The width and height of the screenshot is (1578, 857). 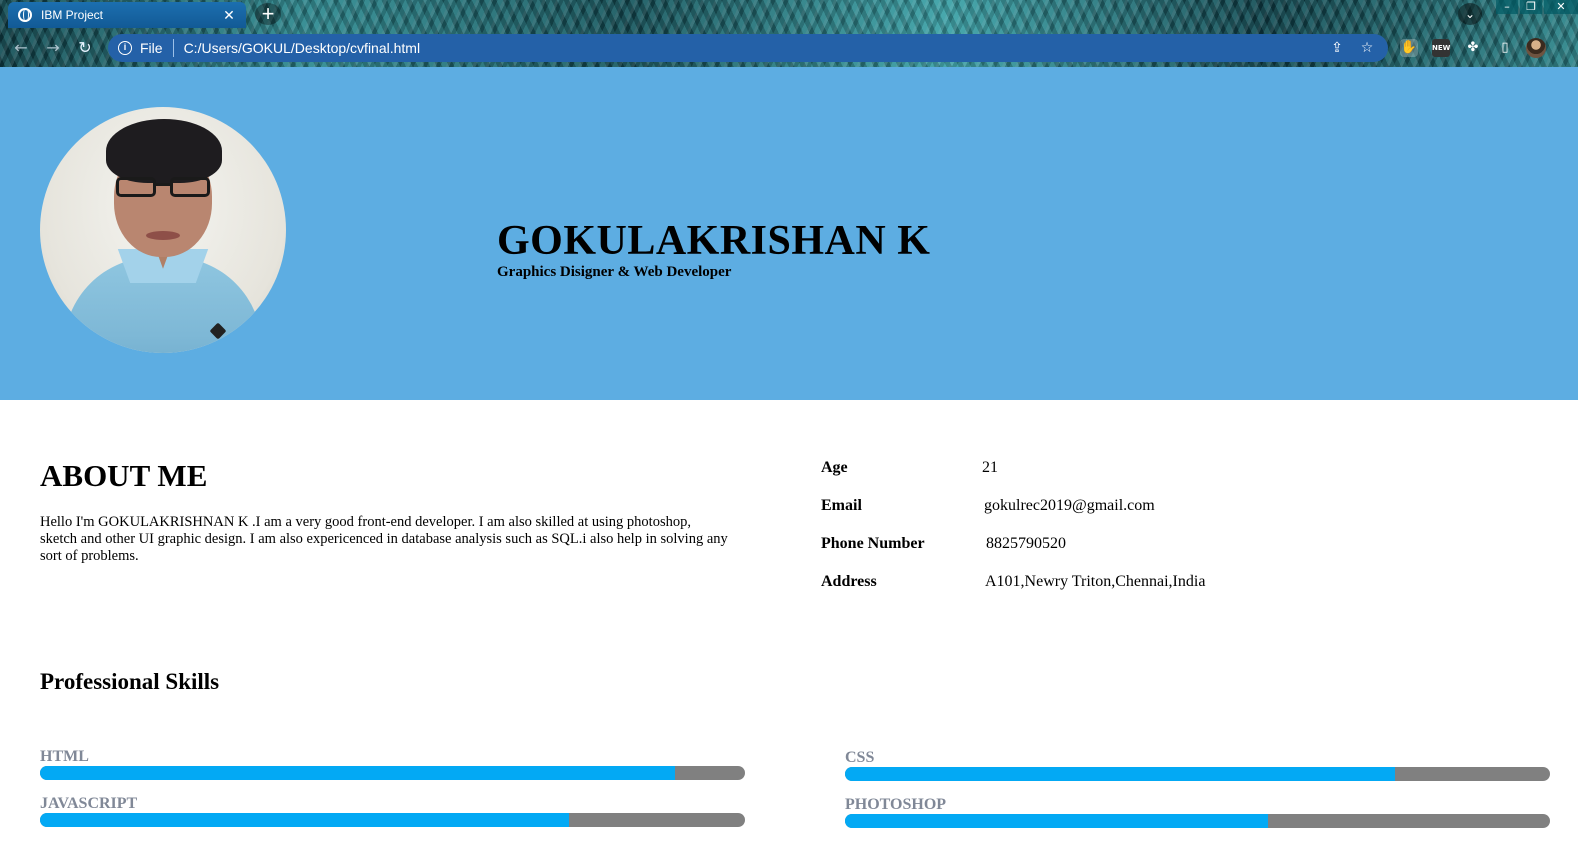 What do you see at coordinates (72, 15) in the screenshot?
I see `tab-title: IBM Project` at bounding box center [72, 15].